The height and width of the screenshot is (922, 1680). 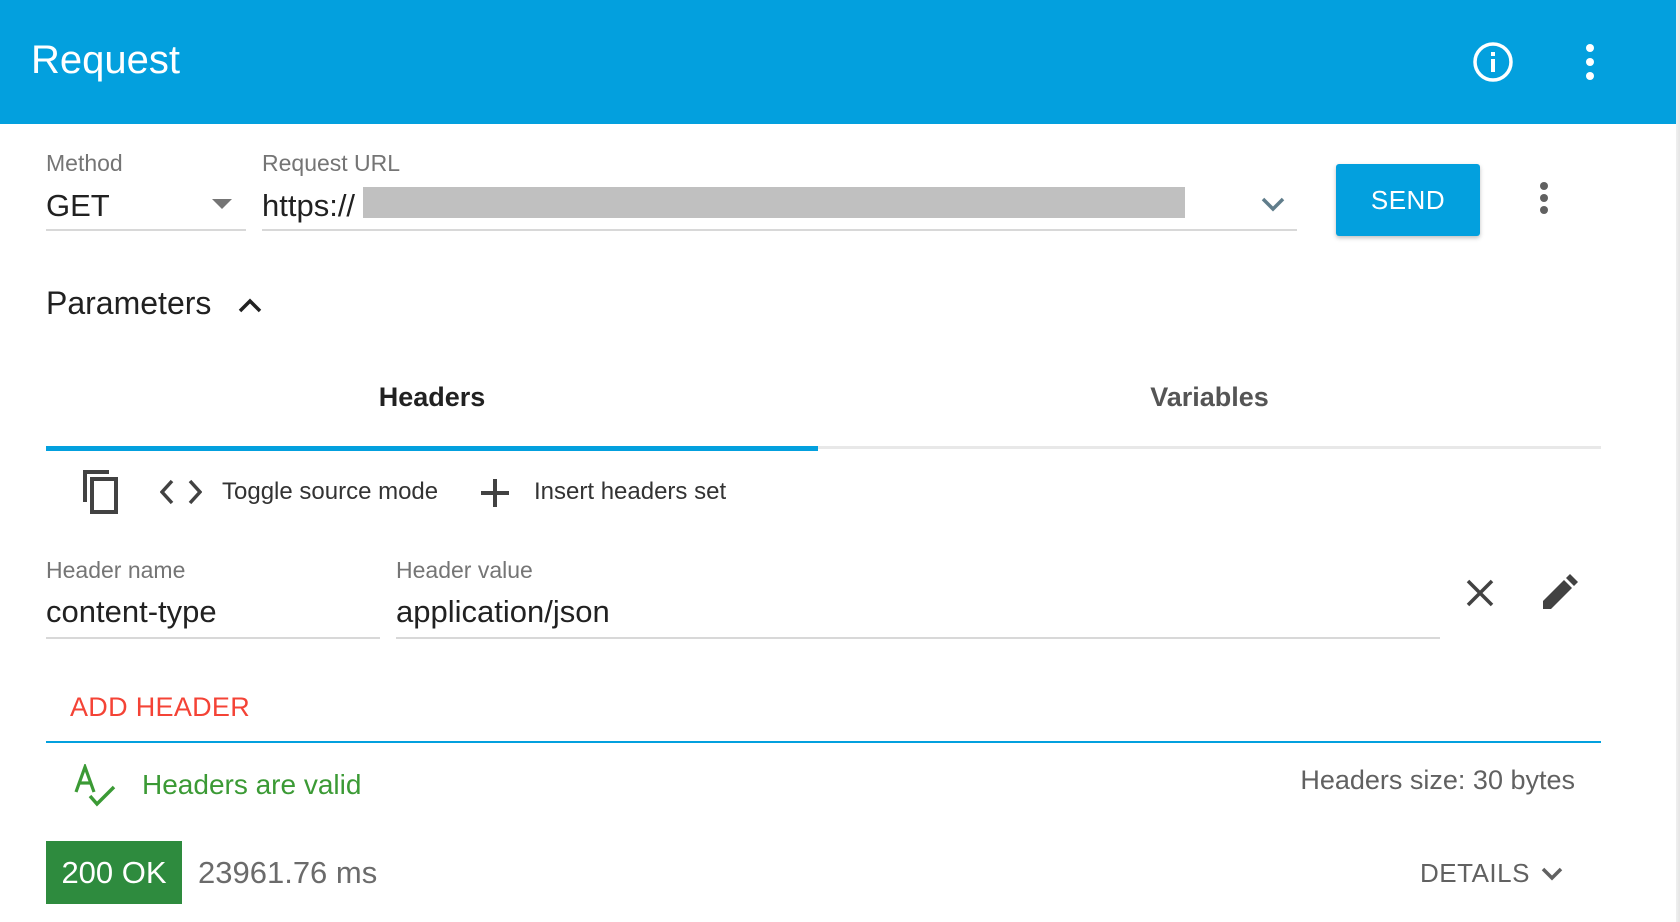 What do you see at coordinates (1437, 780) in the screenshot?
I see `headers-size-text: Headers size: 30 bytes` at bounding box center [1437, 780].